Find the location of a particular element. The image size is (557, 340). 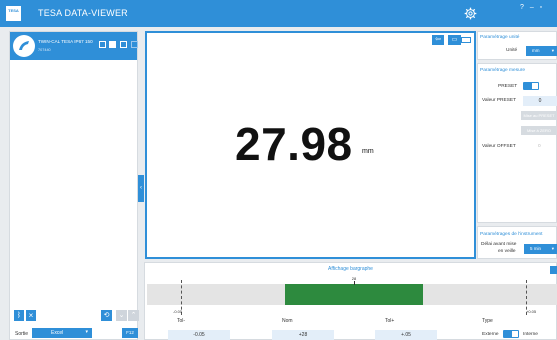

measurement-value: 27.98 is located at coordinates (294, 144).